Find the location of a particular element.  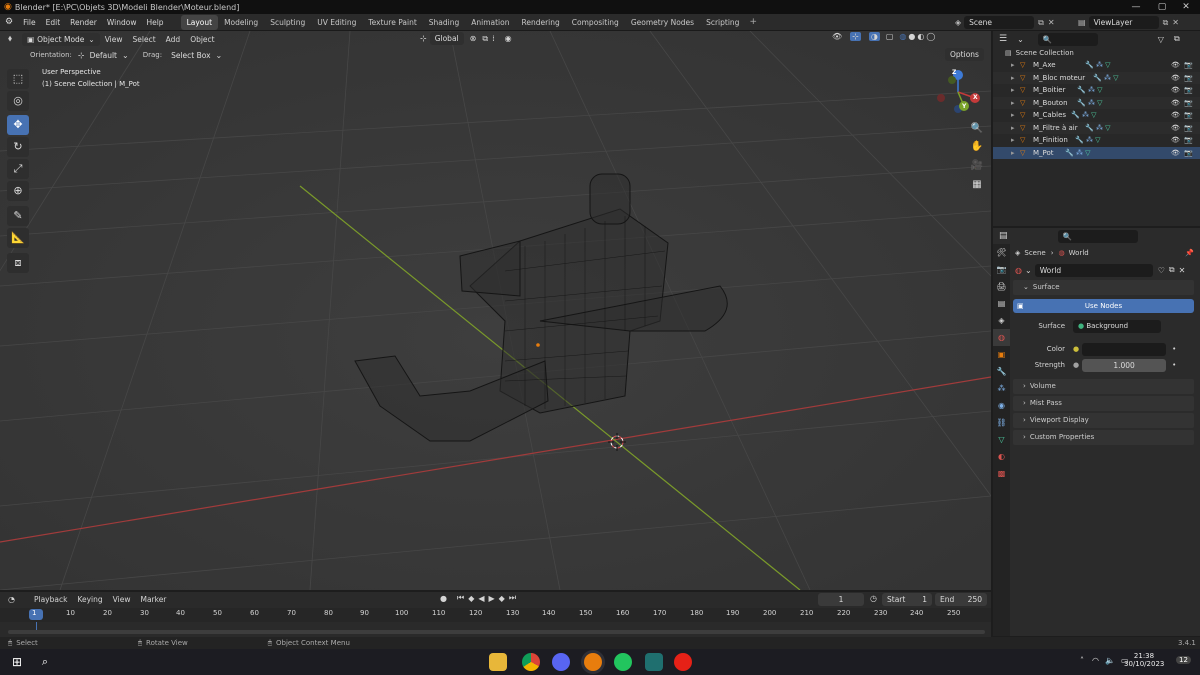

breadcrumb-world: World is located at coordinates (1079, 253).